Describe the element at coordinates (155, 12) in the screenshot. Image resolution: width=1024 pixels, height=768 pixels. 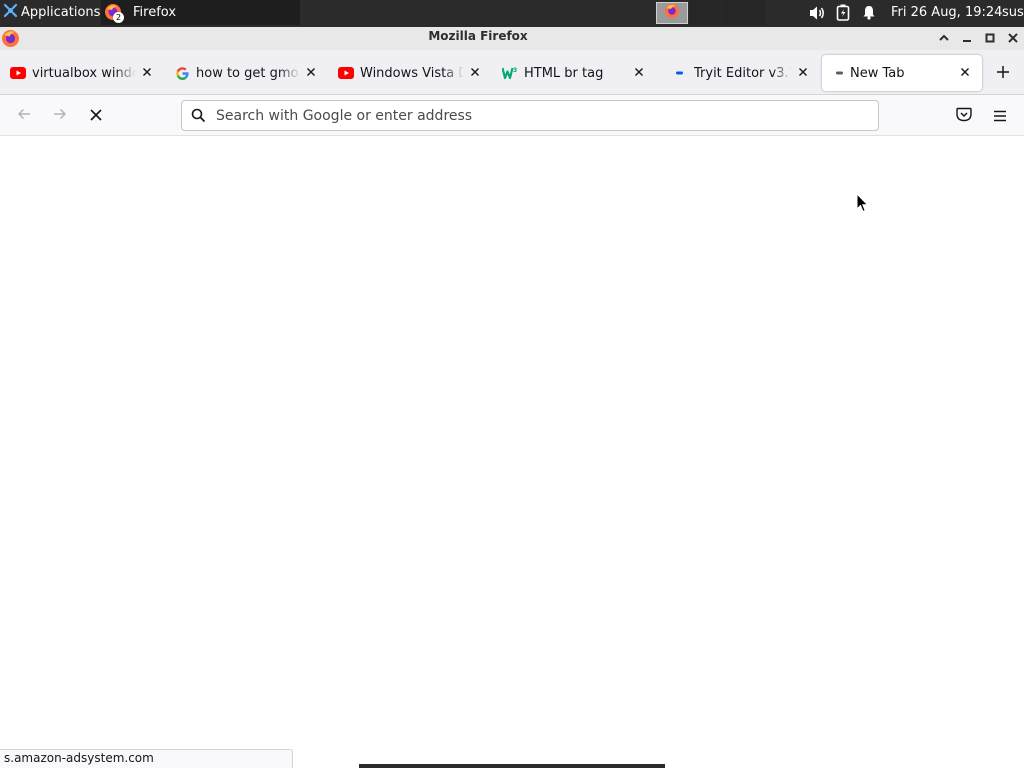
I see `task-title: Firefox` at that location.